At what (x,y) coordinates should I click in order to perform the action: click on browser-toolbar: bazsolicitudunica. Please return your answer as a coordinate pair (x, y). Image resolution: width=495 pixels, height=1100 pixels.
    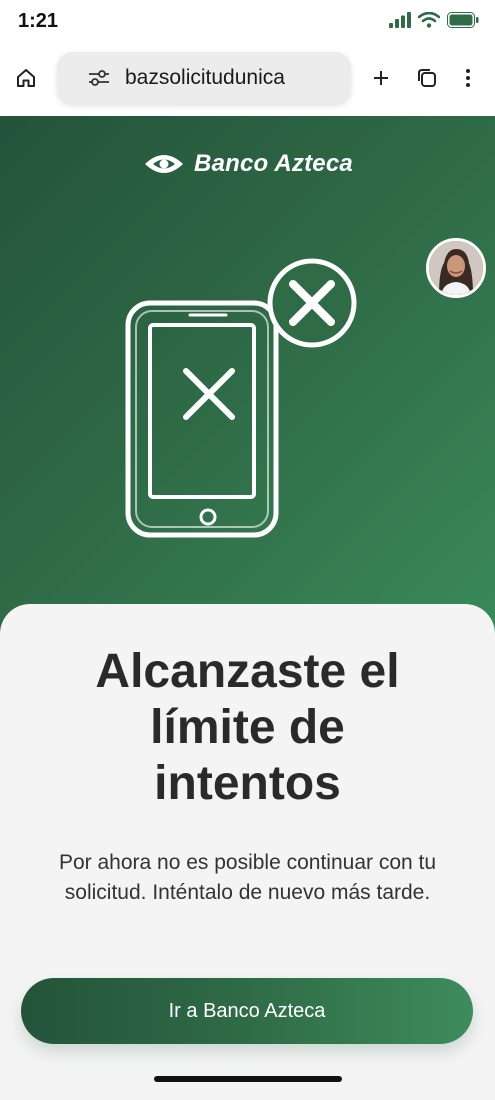
    Looking at the image, I should click on (247, 80).